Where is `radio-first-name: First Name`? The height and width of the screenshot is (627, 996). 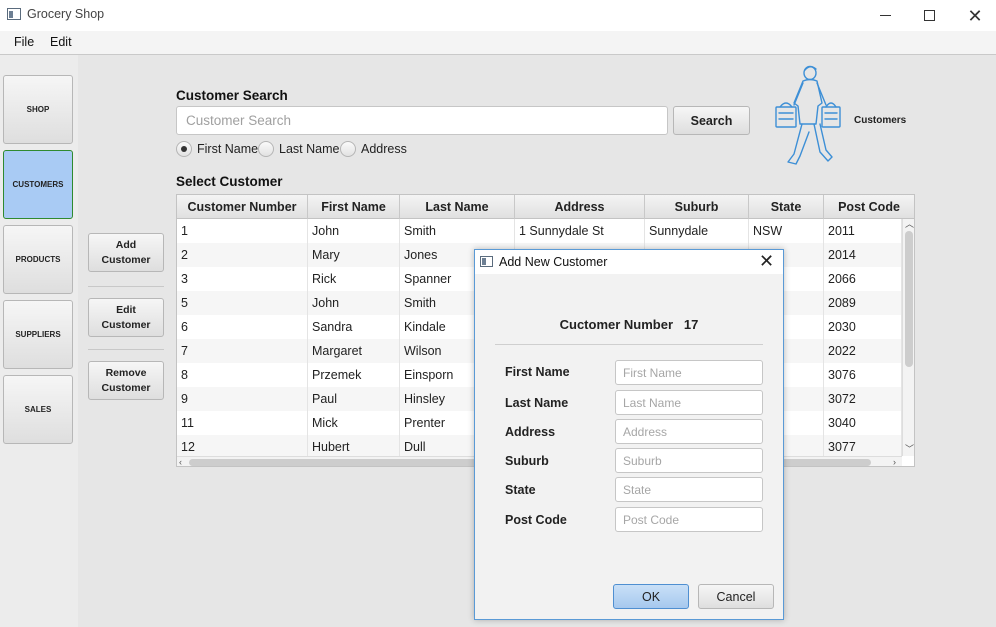 radio-first-name: First Name is located at coordinates (217, 149).